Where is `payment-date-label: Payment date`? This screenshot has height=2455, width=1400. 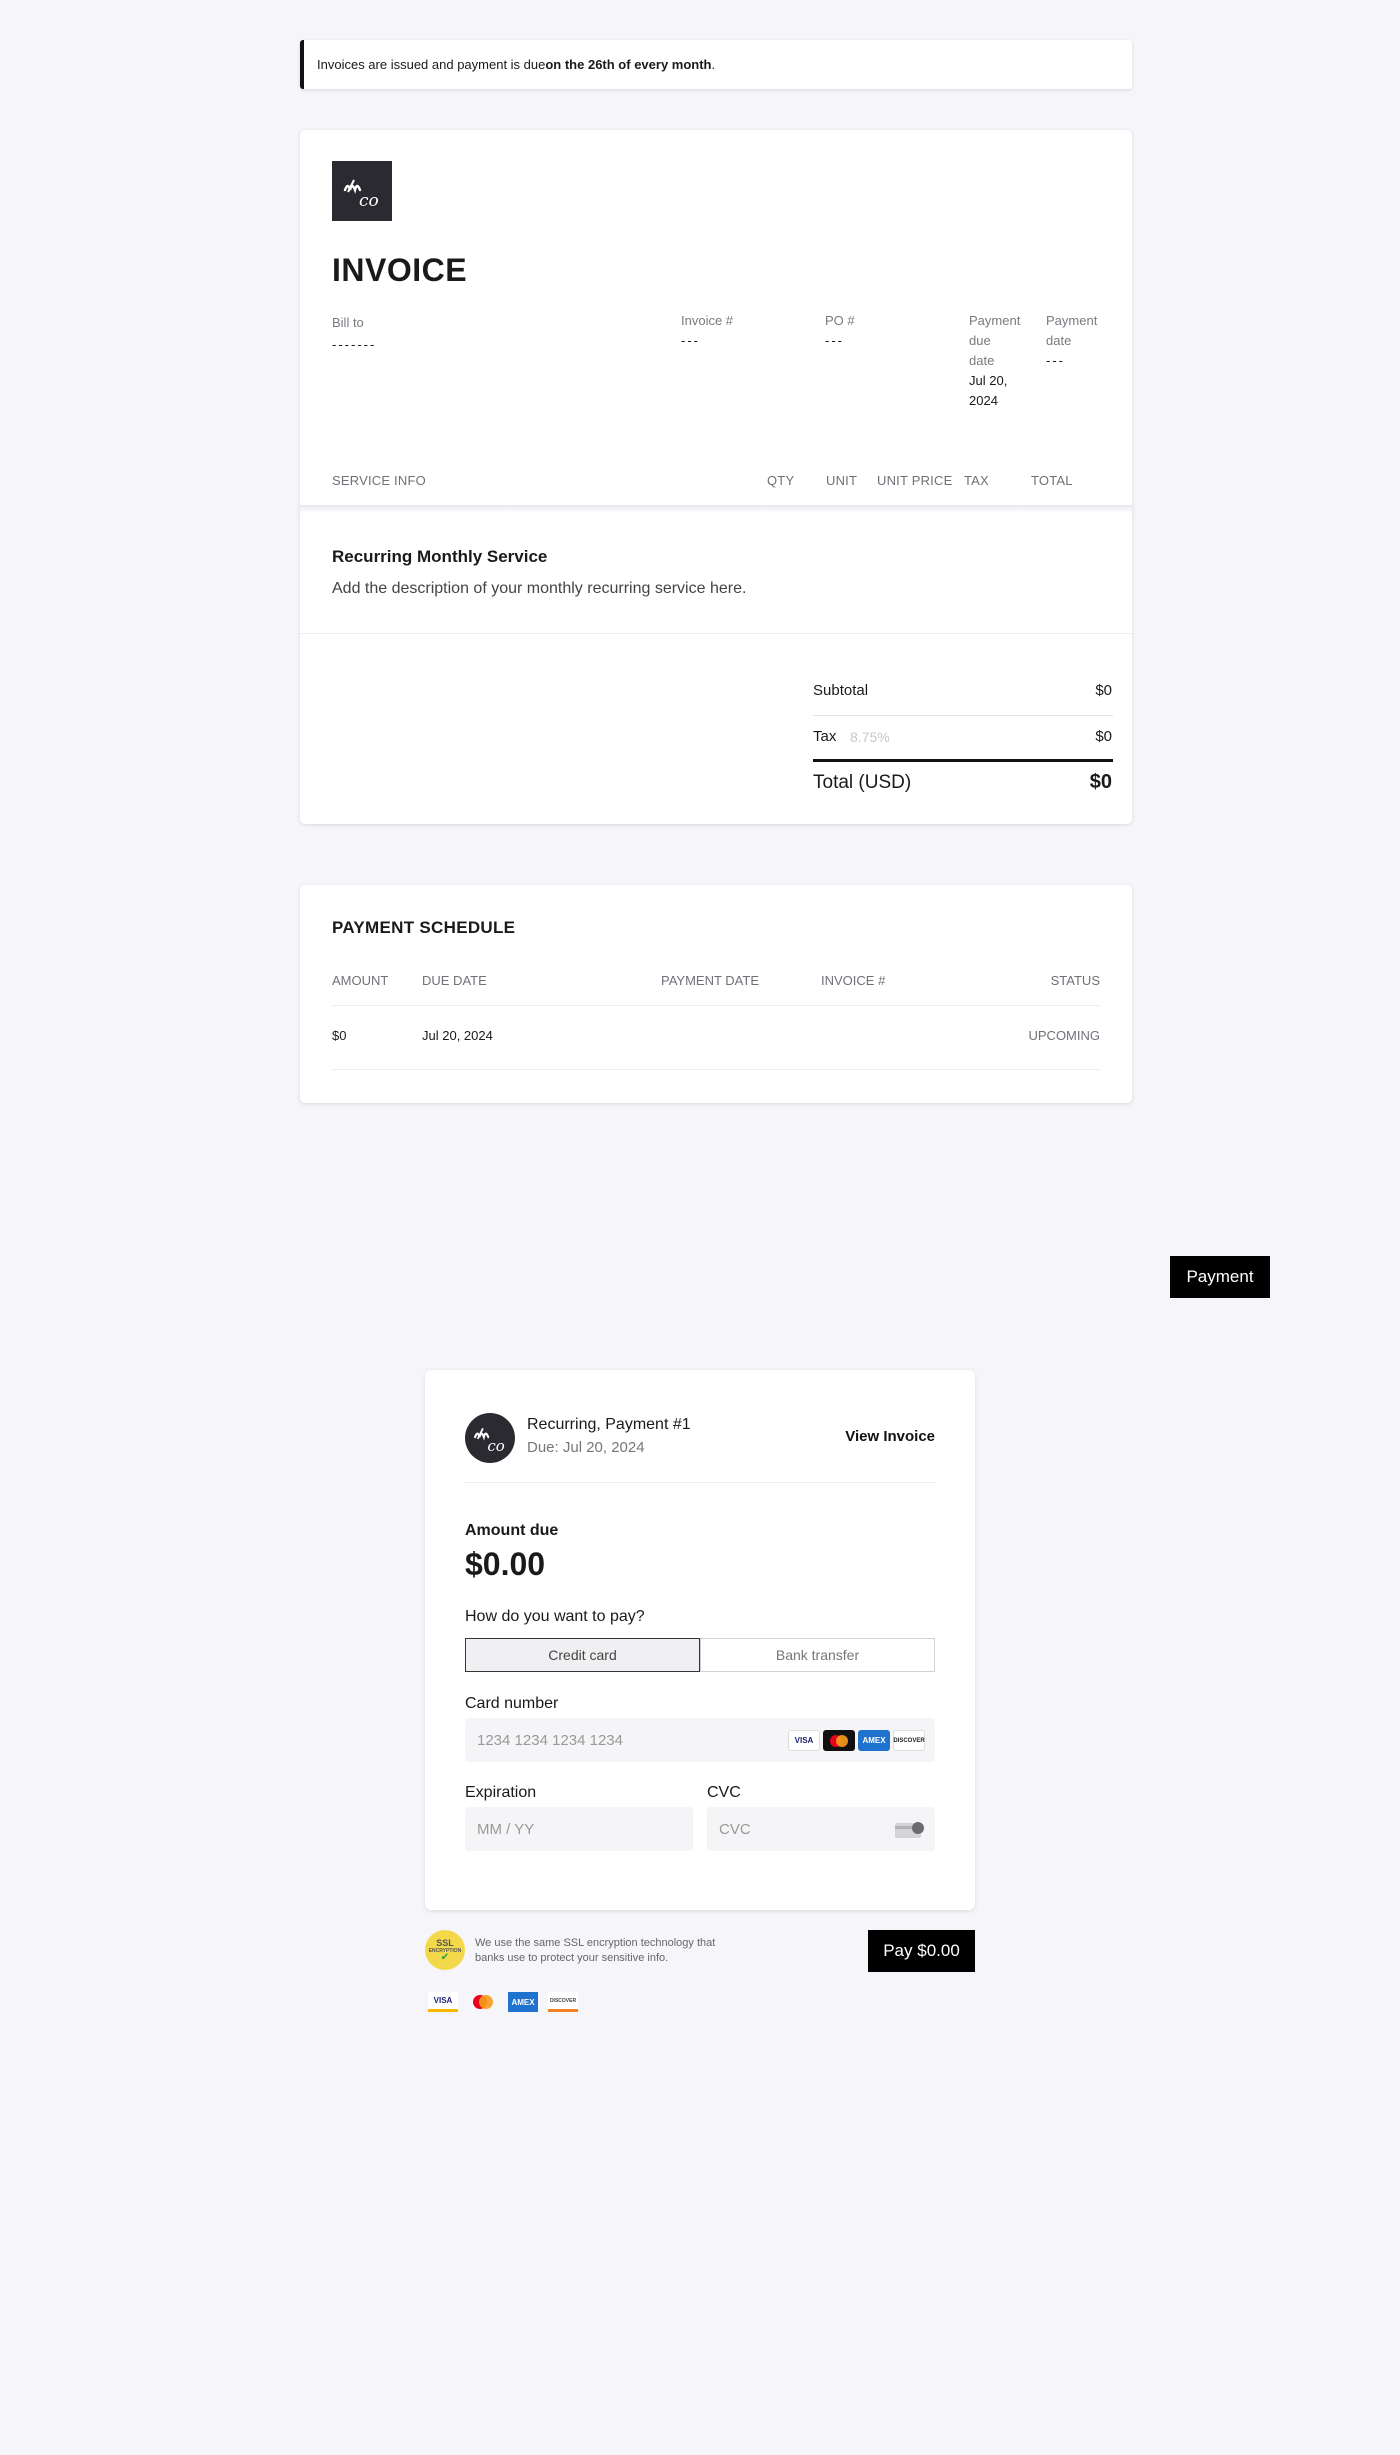 payment-date-label: Payment date is located at coordinates (1071, 331).